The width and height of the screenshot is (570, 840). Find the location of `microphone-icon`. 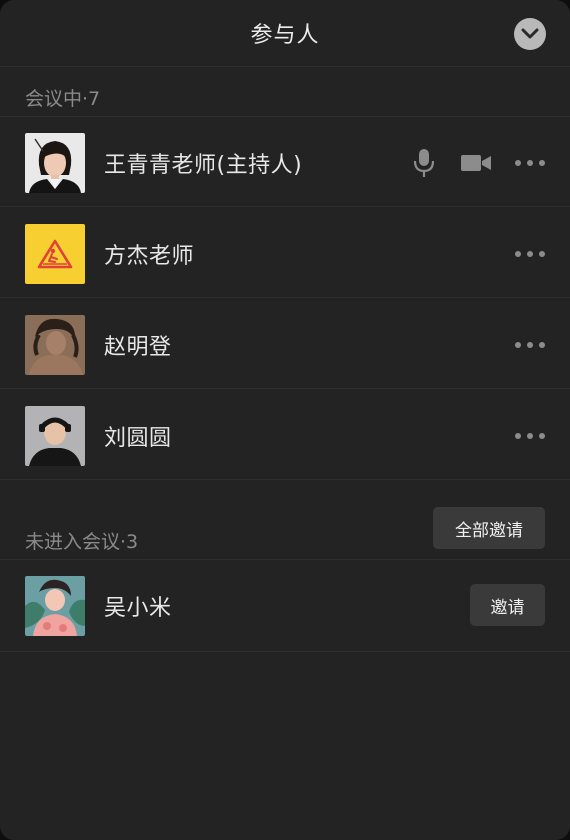

microphone-icon is located at coordinates (424, 162).